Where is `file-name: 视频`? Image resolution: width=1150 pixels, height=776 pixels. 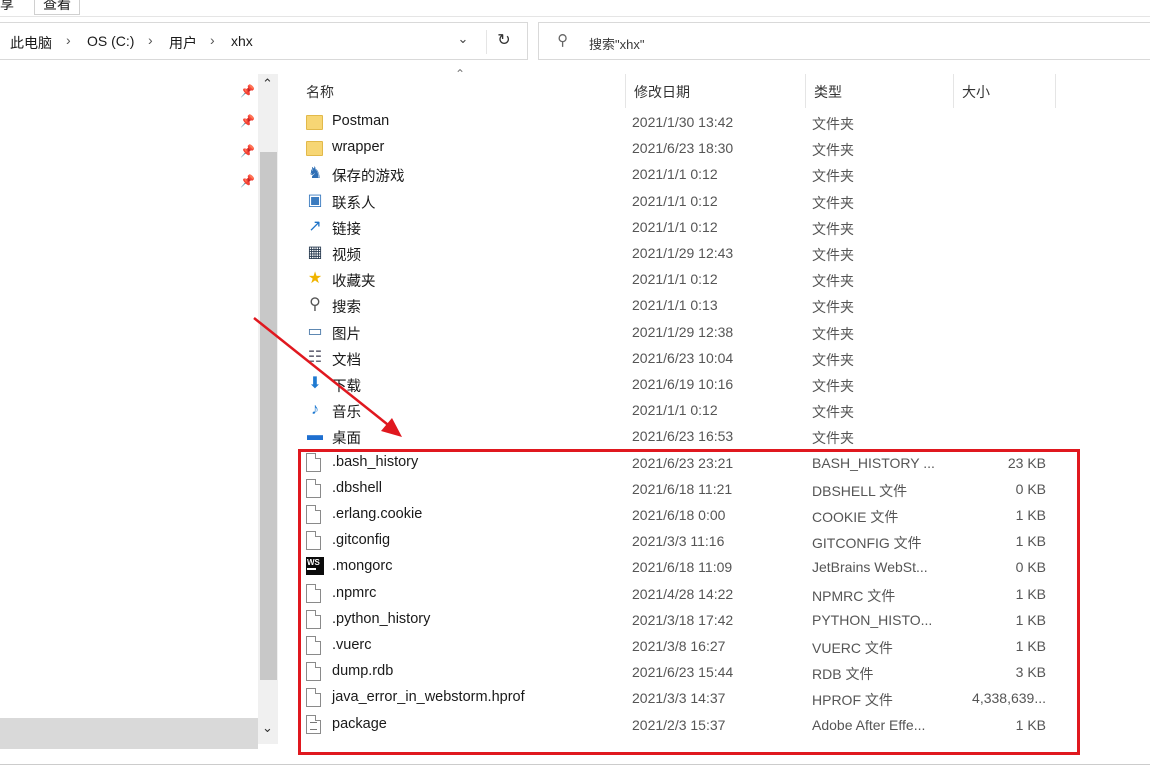
file-name: 视频 is located at coordinates (346, 256).